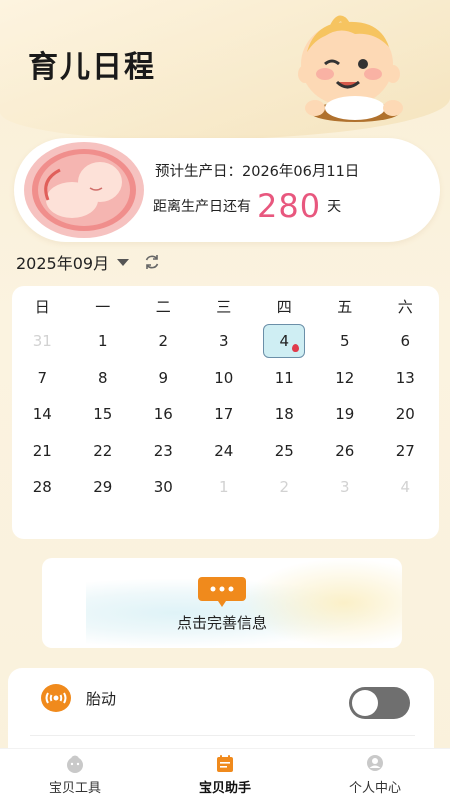 The image size is (450, 800). Describe the element at coordinates (56, 698) in the screenshot. I see `fetal-movement-icon` at that location.